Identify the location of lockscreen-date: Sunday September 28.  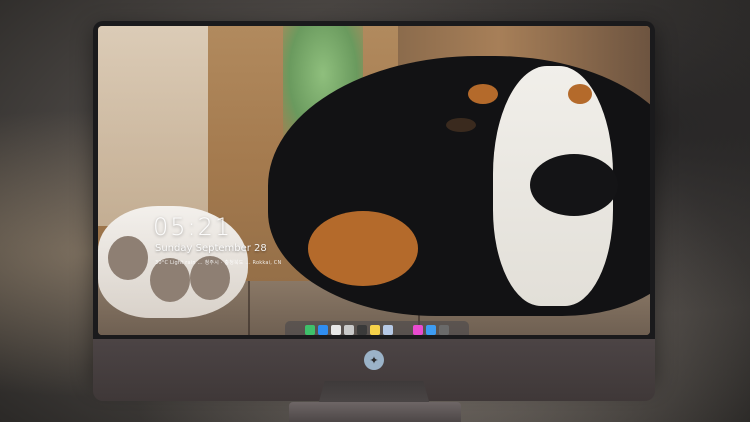
(211, 248).